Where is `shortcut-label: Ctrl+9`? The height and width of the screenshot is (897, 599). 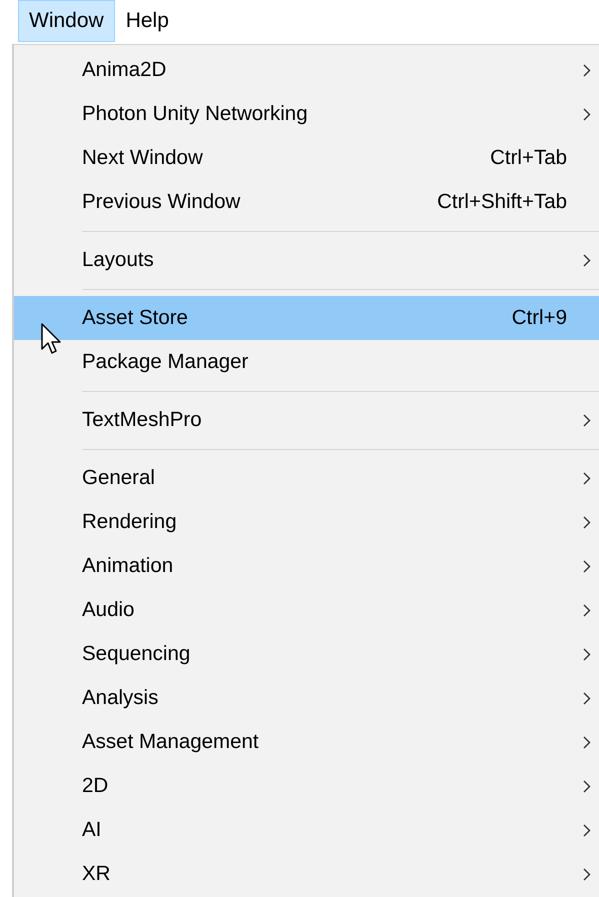
shortcut-label: Ctrl+9 is located at coordinates (539, 317).